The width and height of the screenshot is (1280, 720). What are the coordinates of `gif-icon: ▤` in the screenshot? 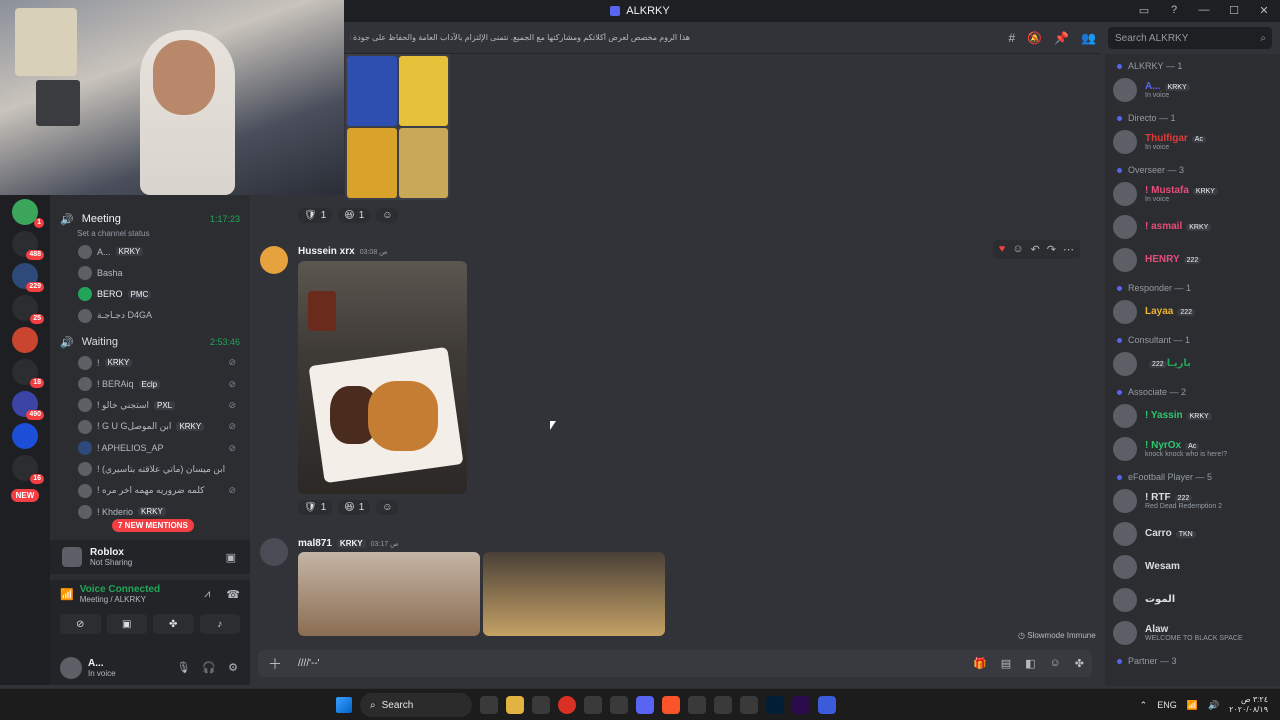 It's located at (1006, 663).